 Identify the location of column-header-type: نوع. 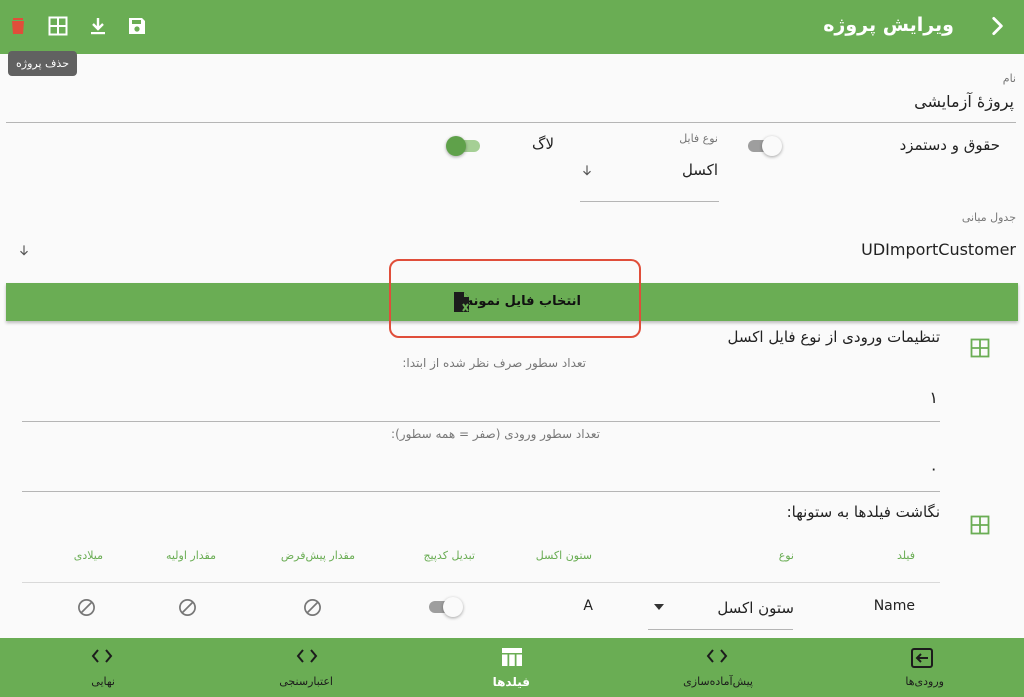
(786, 555).